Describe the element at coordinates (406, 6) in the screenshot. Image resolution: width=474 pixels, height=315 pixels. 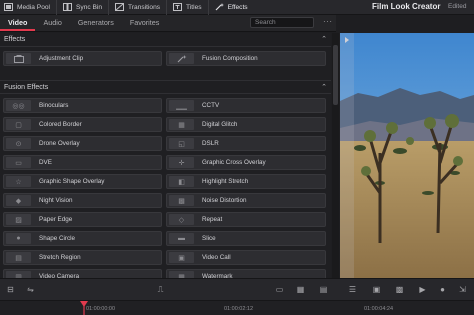
I see `project-title: Film Look Creator` at that location.